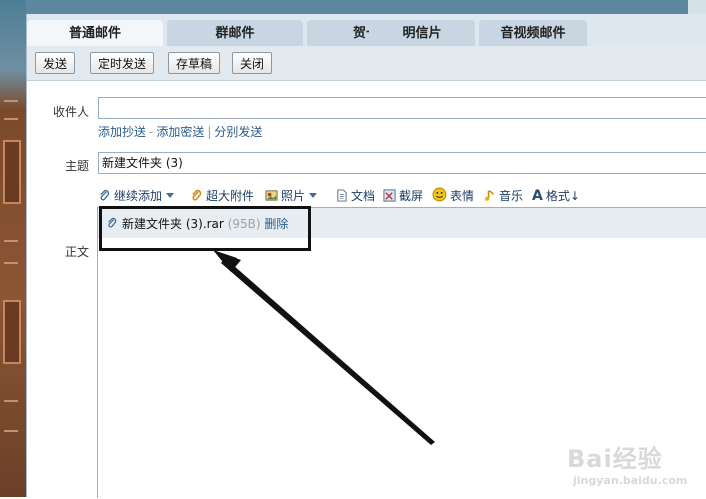 This screenshot has height=499, width=706. I want to click on annotation-arrow, so click(324, 347).